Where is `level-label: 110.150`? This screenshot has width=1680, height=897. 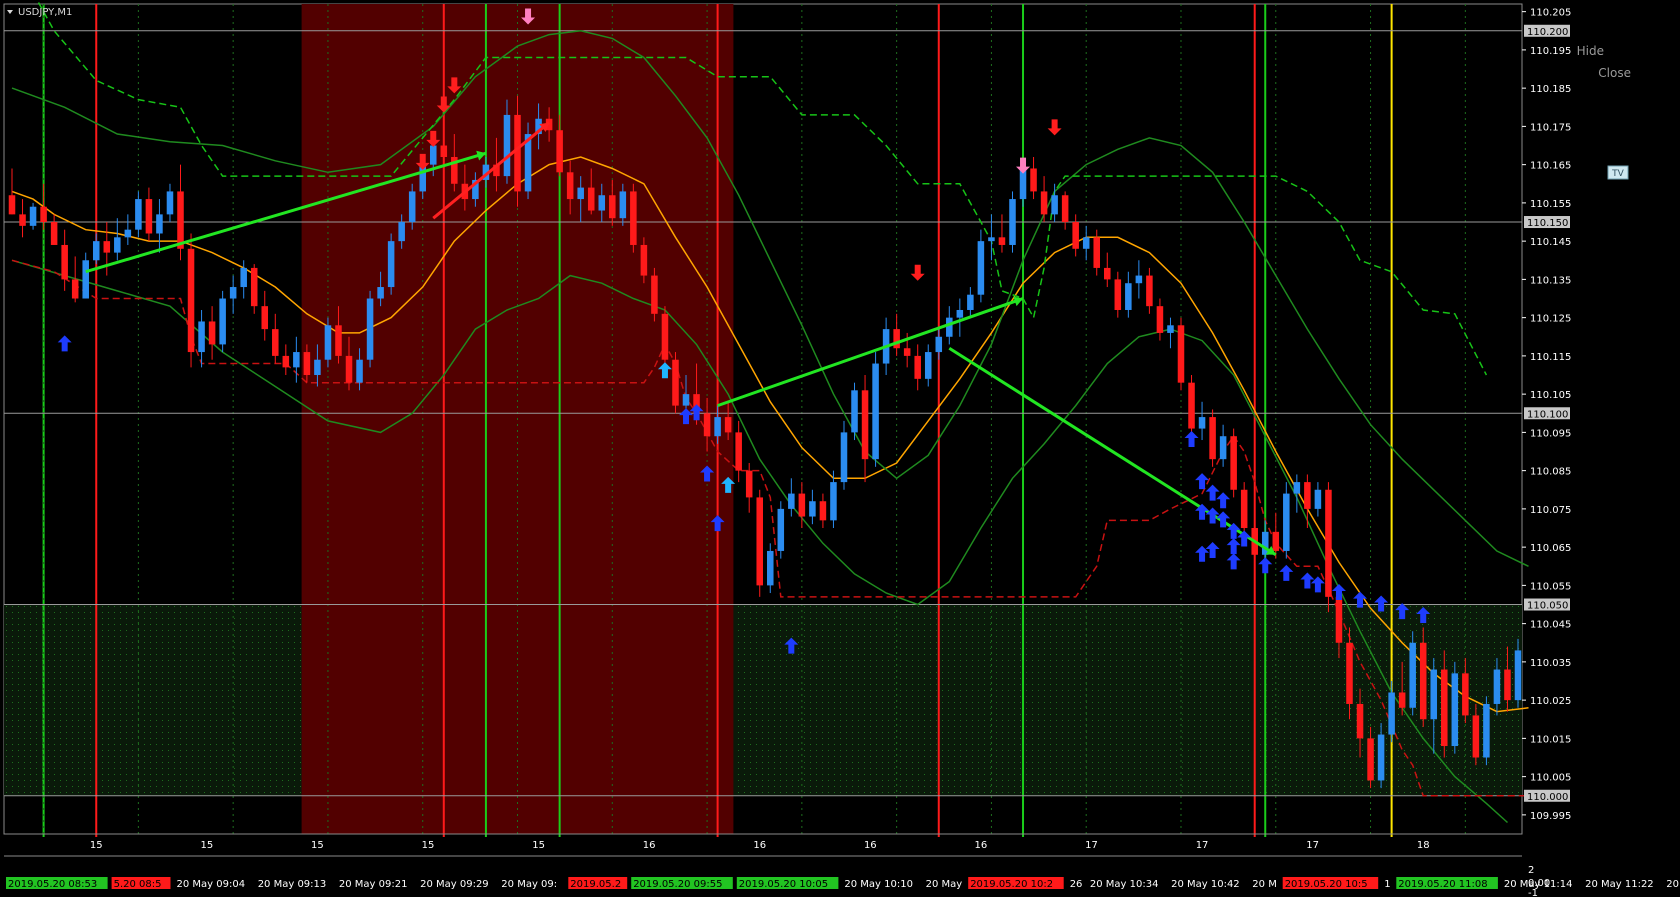
level-label: 110.150 is located at coordinates (1547, 223).